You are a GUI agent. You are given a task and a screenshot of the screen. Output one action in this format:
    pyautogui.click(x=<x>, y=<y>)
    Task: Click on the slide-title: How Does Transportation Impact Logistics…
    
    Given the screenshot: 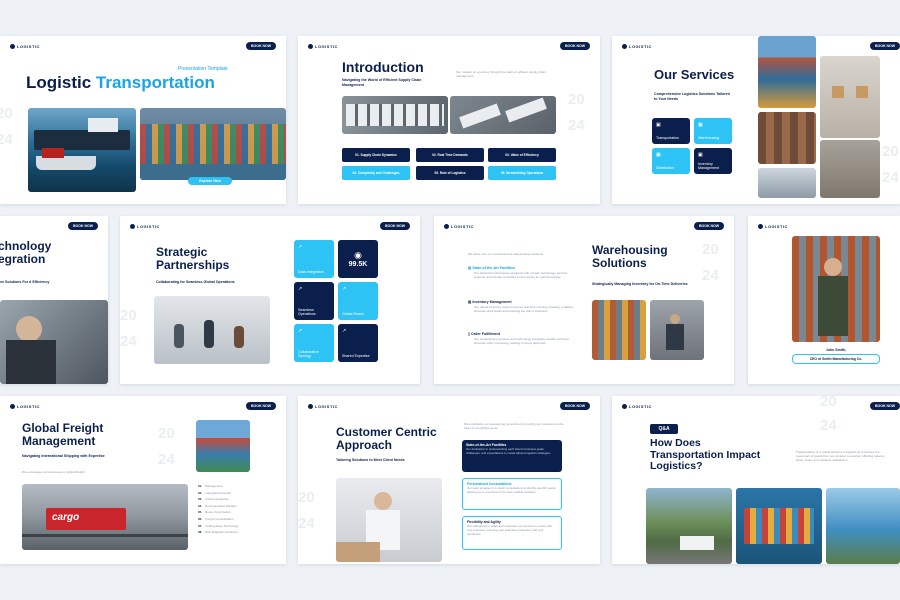 What is the action you would take?
    pyautogui.click(x=705, y=455)
    